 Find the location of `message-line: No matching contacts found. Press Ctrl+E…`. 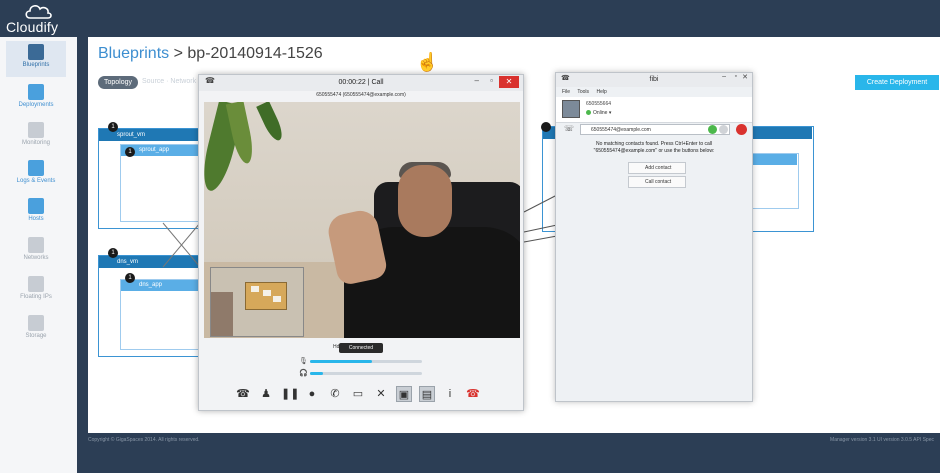

message-line: No matching contacts found. Press Ctrl+E… is located at coordinates (654, 144).